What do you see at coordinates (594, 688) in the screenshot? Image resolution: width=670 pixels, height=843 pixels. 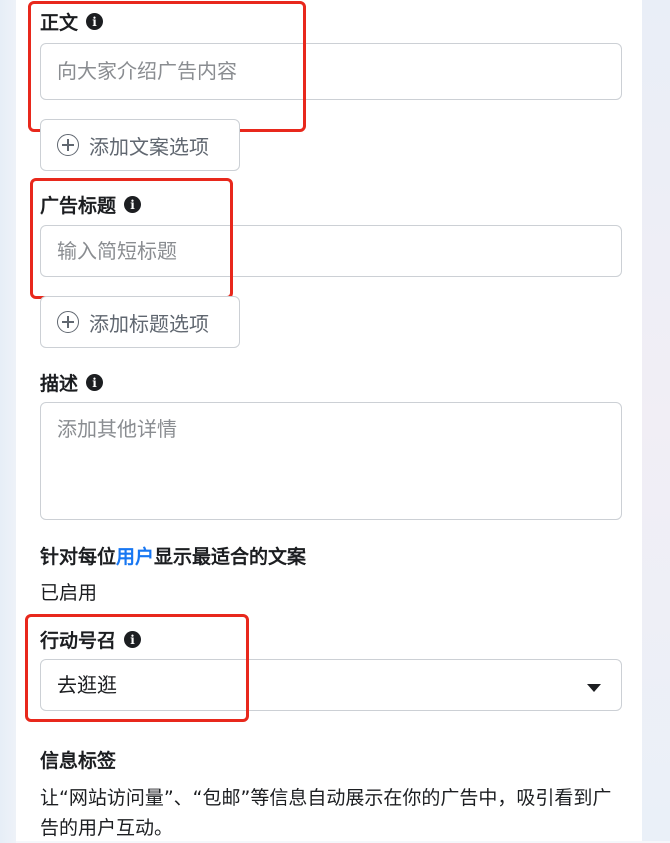 I see `caret-down-icon` at bounding box center [594, 688].